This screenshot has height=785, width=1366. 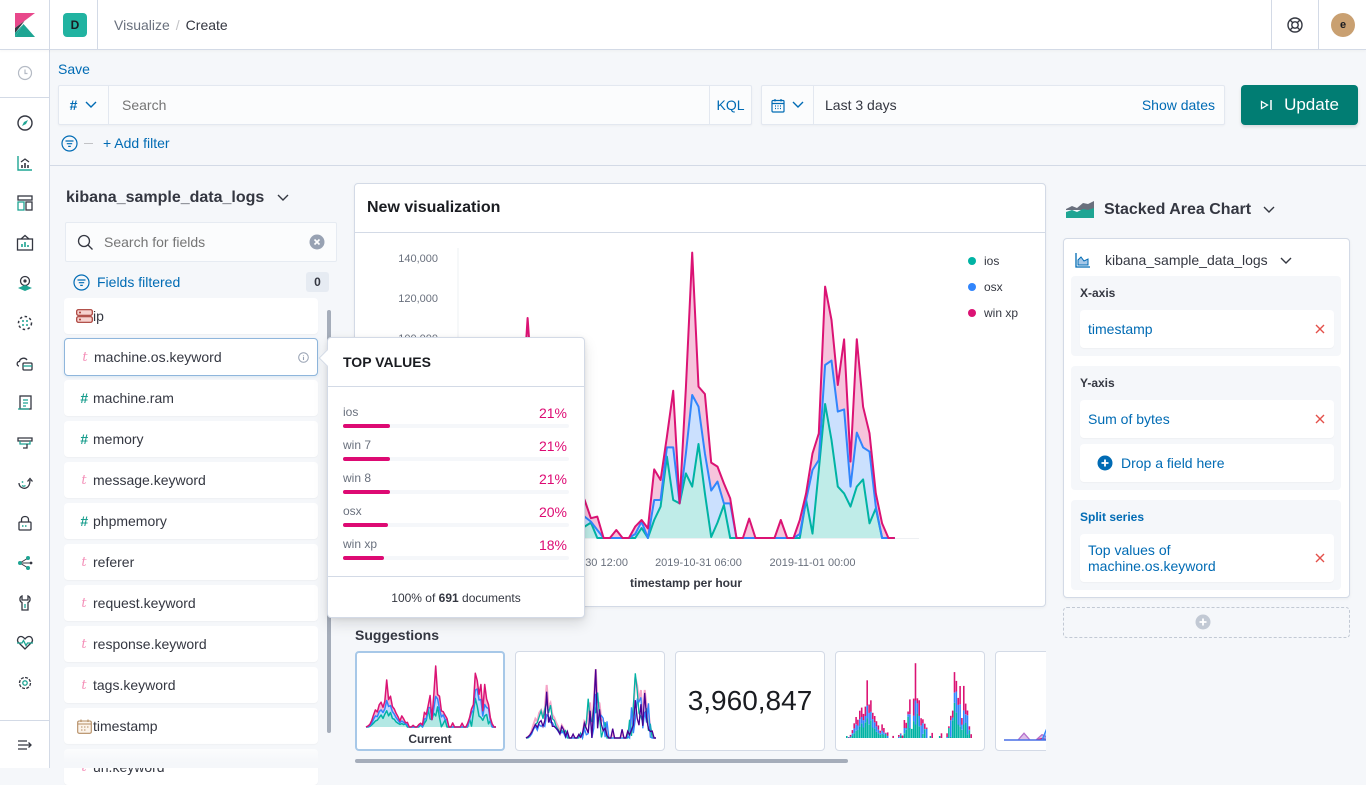 I want to click on apm-icon, so click(x=25, y=443).